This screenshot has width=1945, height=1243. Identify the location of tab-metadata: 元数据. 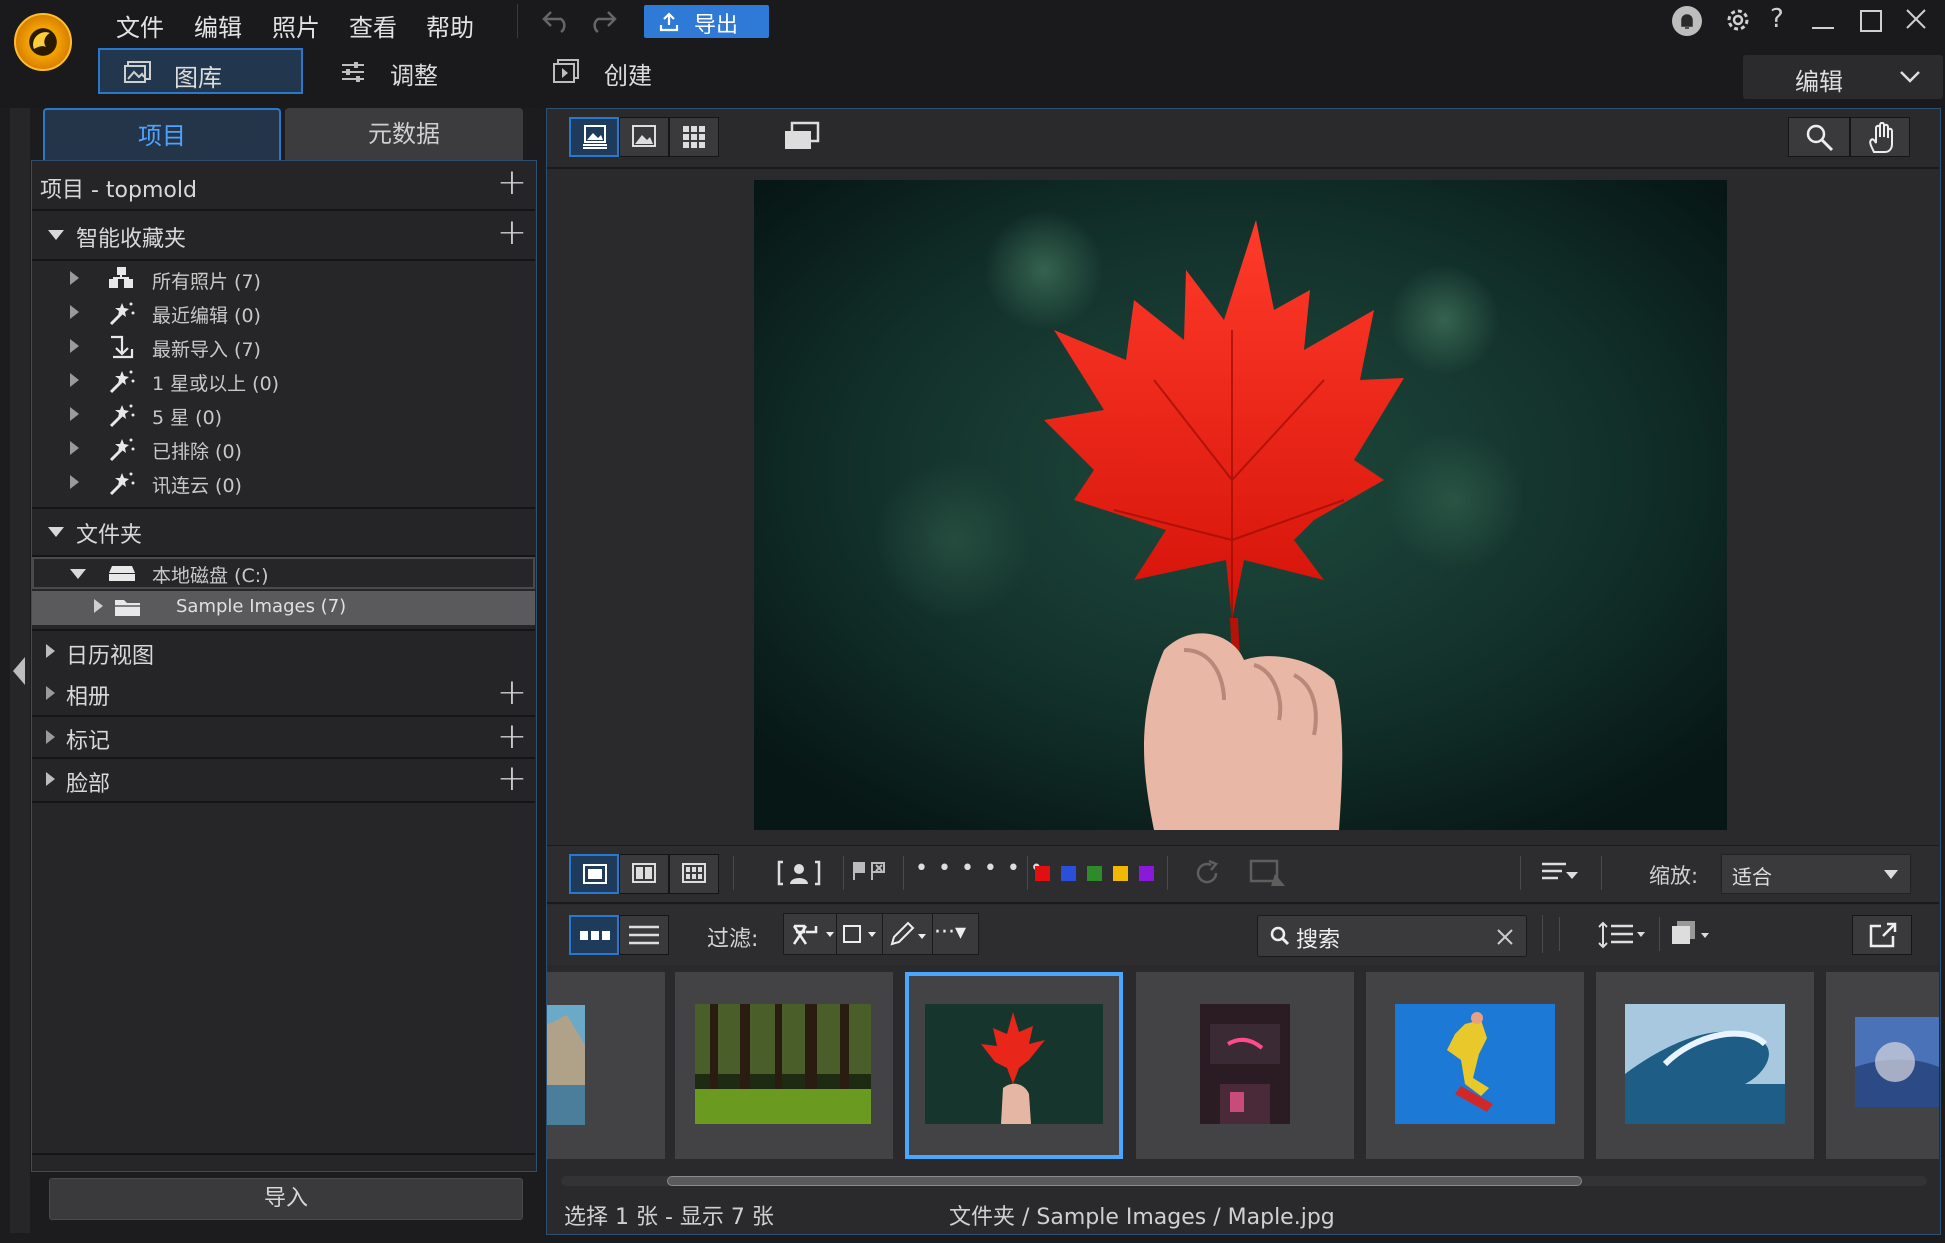
(404, 134).